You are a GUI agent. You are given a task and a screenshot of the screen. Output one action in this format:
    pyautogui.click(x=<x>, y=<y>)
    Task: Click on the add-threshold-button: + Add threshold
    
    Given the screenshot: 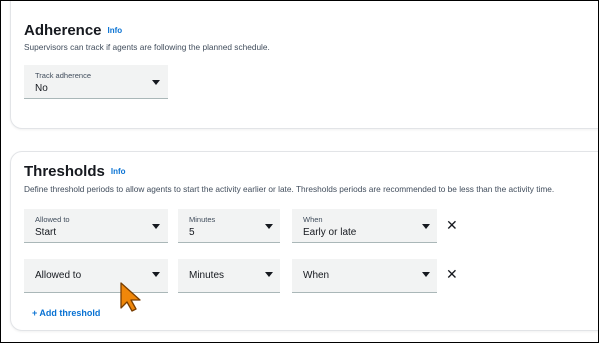 What is the action you would take?
    pyautogui.click(x=66, y=313)
    